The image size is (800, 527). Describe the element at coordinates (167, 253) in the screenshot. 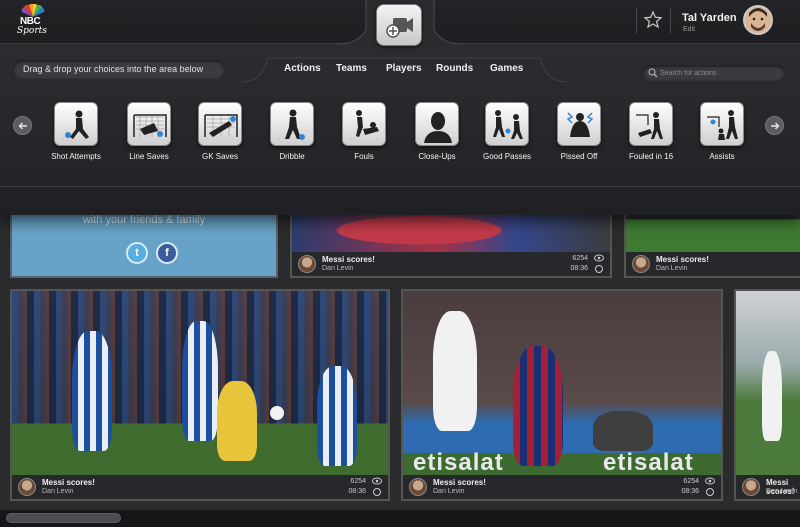

I see `facebook-share-button: f` at that location.